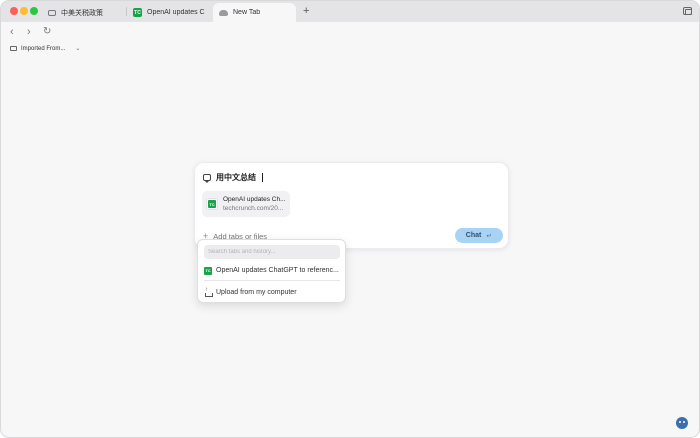  I want to click on tab-chinese-tariff: 中美关税政策, so click(83, 12).